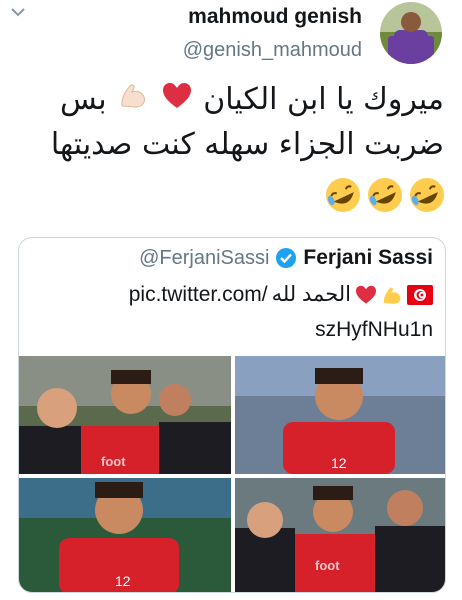  I want to click on quoted-name: Ferjani Sassi, so click(368, 258).